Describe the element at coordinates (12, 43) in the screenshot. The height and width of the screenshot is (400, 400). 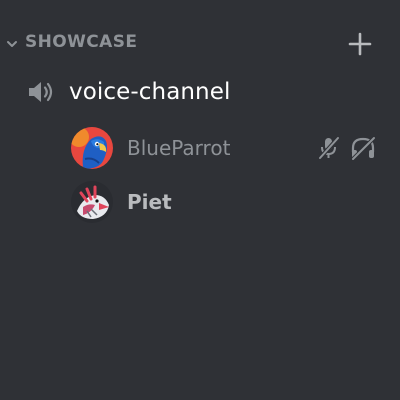
I see `chevron-down-icon` at that location.